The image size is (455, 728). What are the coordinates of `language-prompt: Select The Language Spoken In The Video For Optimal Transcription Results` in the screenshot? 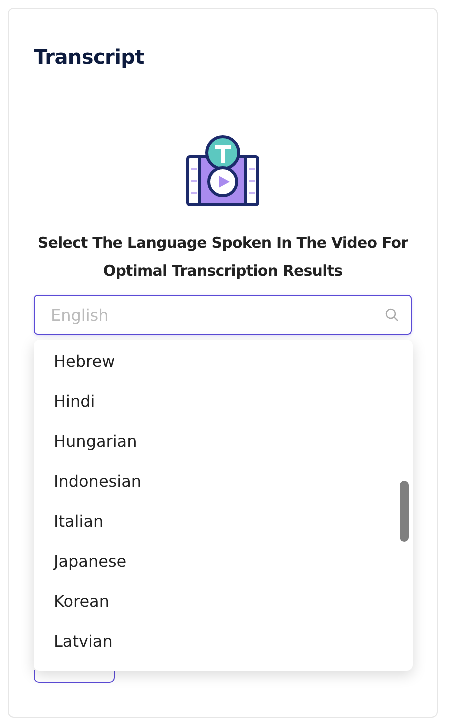 It's located at (223, 257).